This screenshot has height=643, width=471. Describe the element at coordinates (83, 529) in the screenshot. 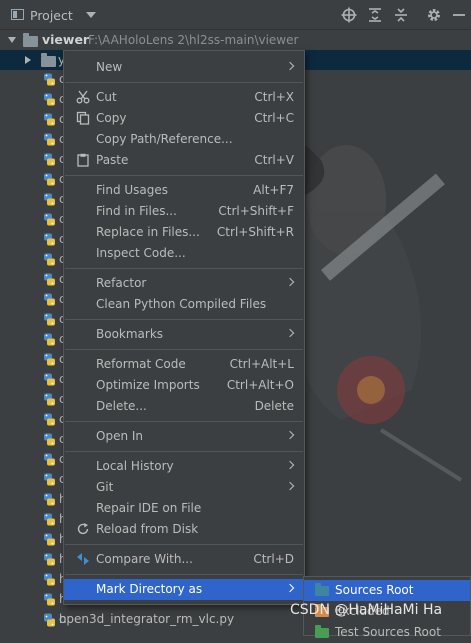

I see `reload-icon` at that location.